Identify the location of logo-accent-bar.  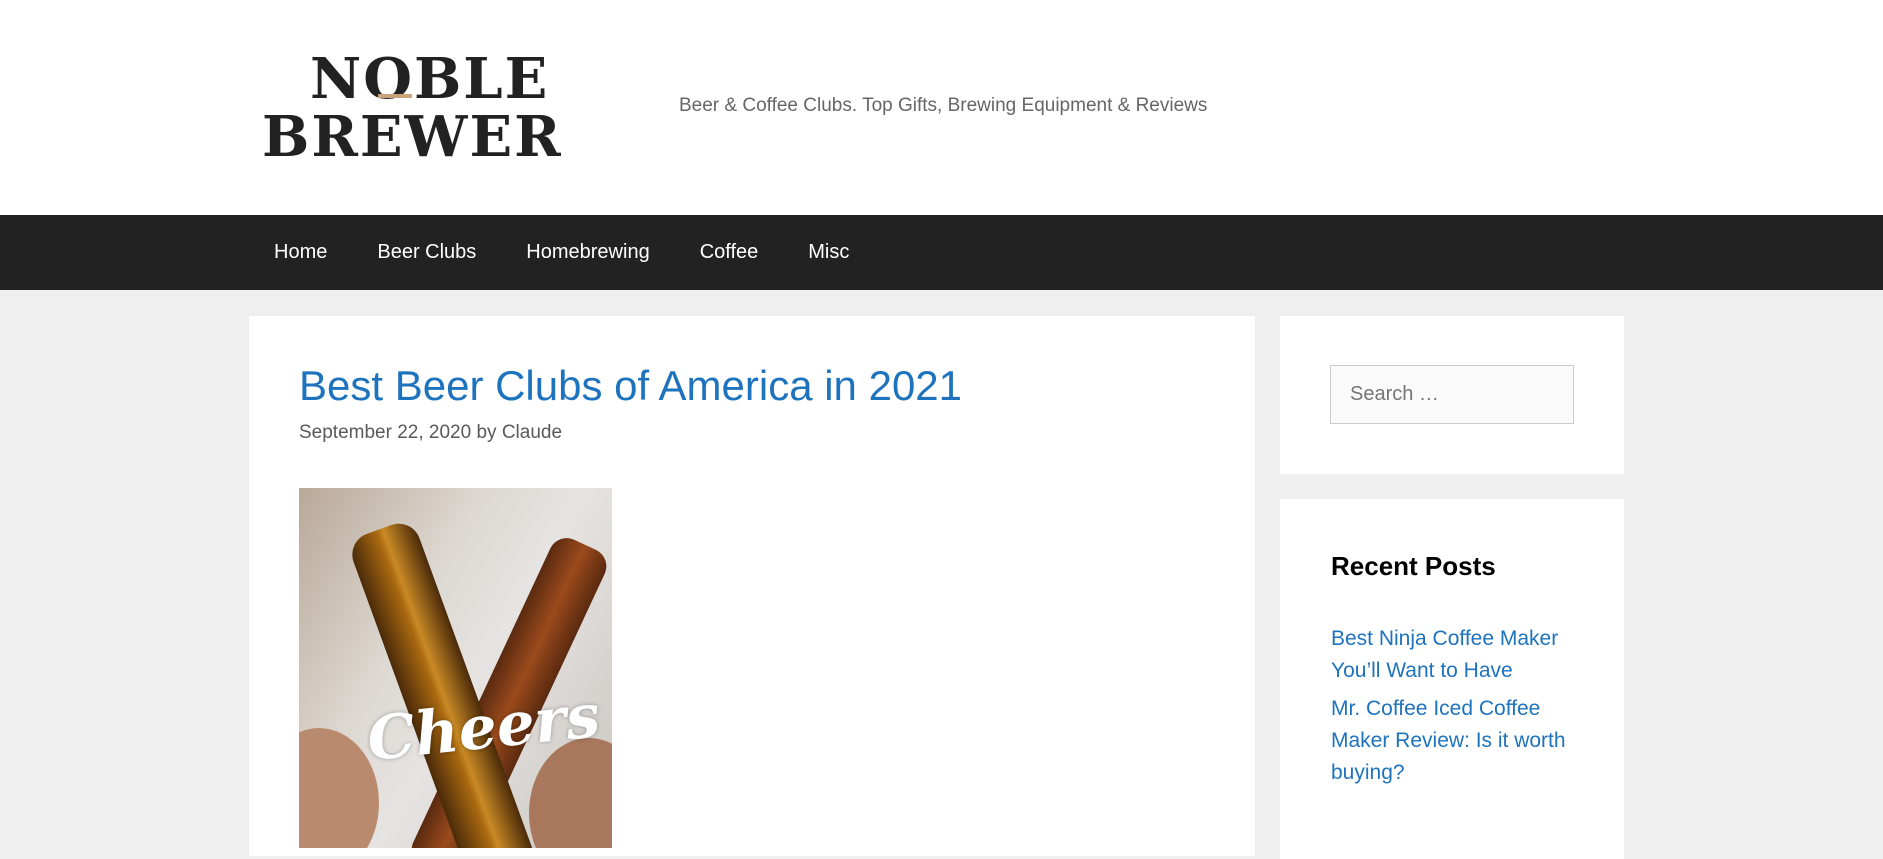
(395, 96).